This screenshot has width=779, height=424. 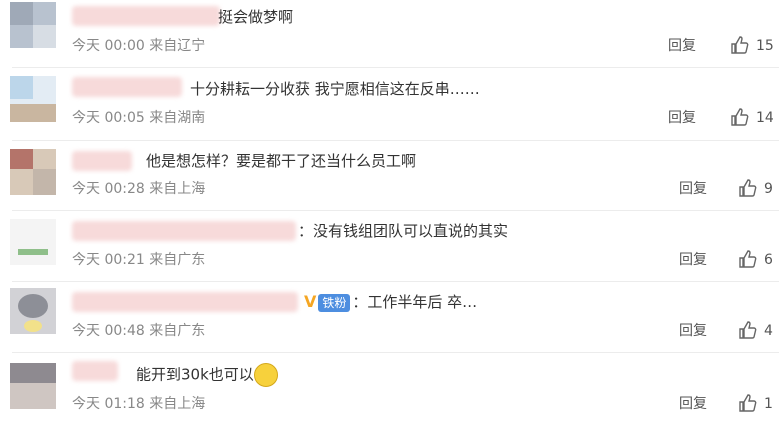 I want to click on comment-meta: 今天 01:18 来自上海, so click(x=139, y=404).